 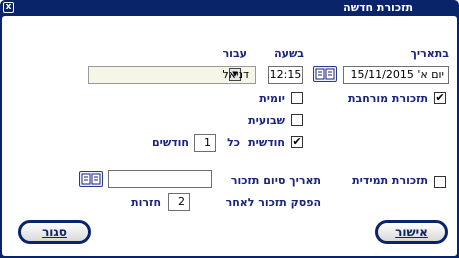 What do you see at coordinates (235, 74) in the screenshot?
I see `for-selected-value: דניאל` at bounding box center [235, 74].